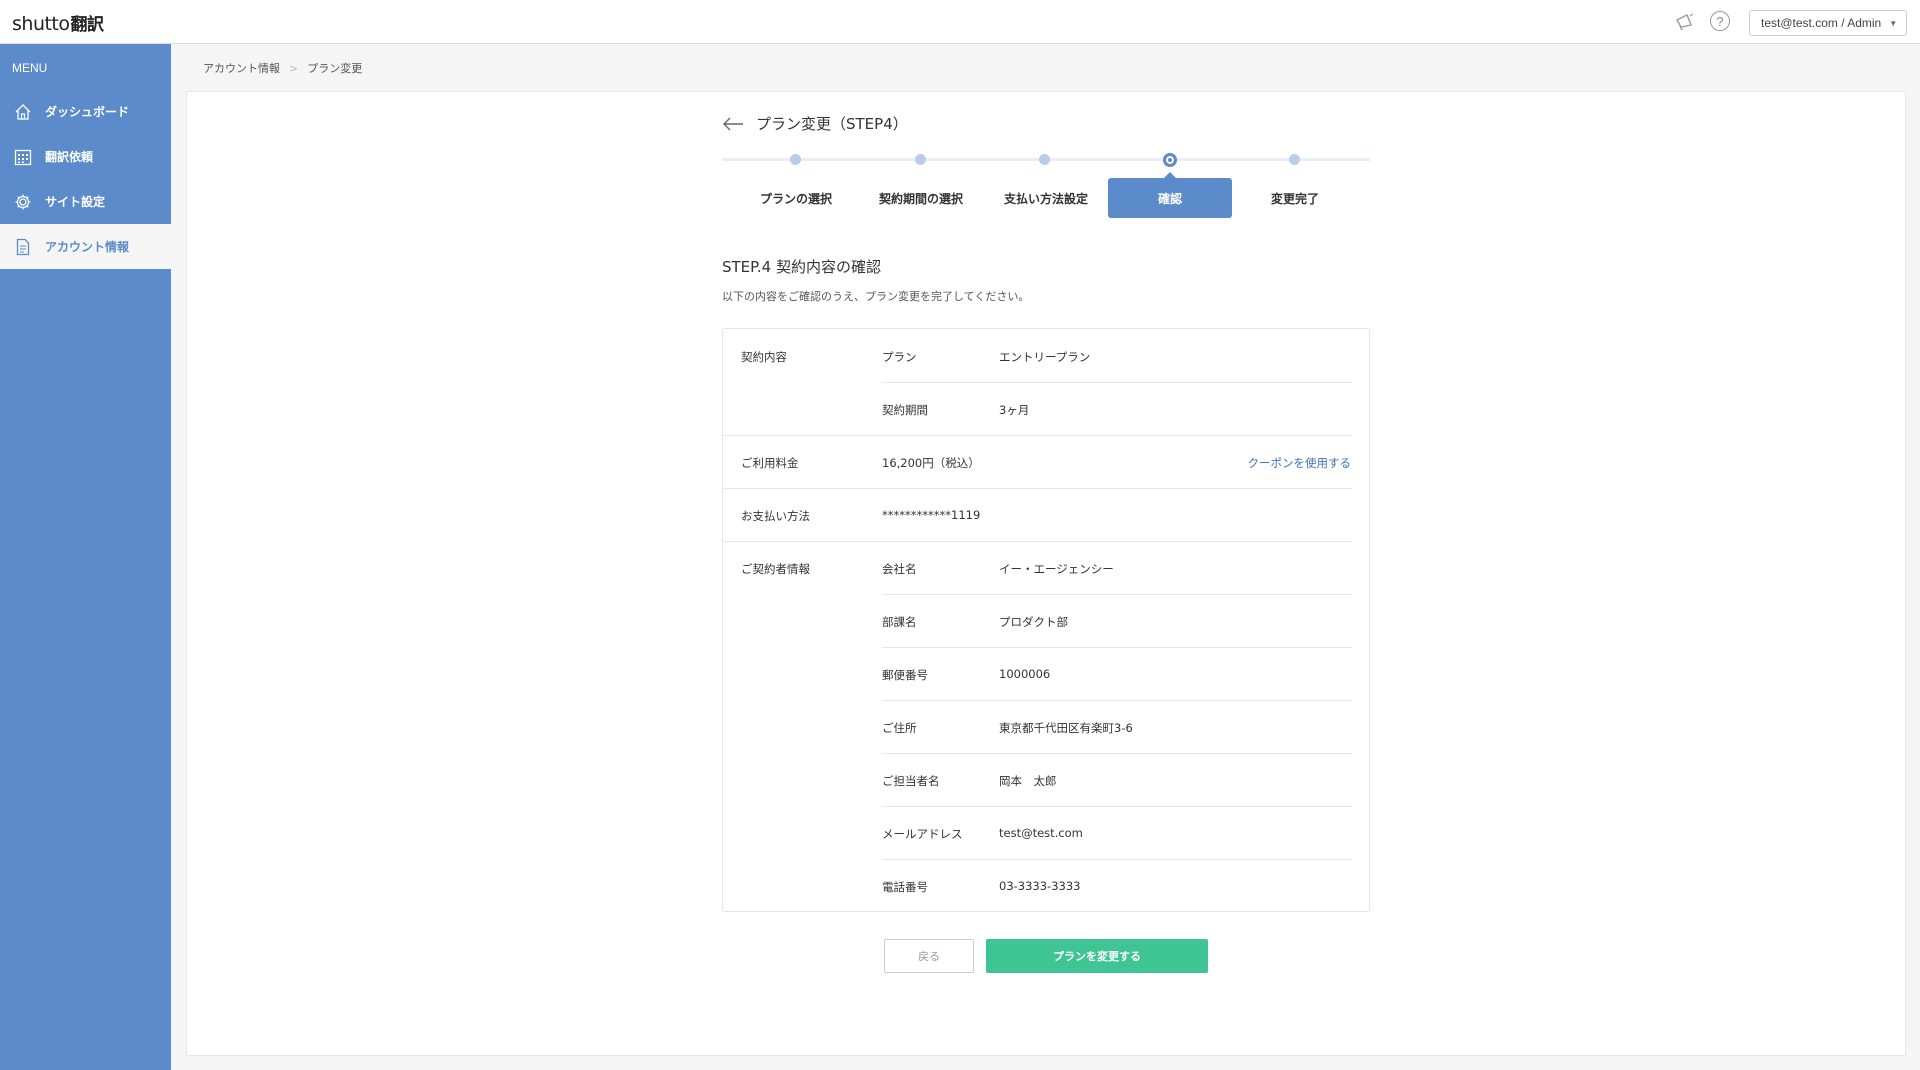 The height and width of the screenshot is (1070, 1920). Describe the element at coordinates (770, 463) in the screenshot. I see `row-section-label: ご利用料金` at that location.